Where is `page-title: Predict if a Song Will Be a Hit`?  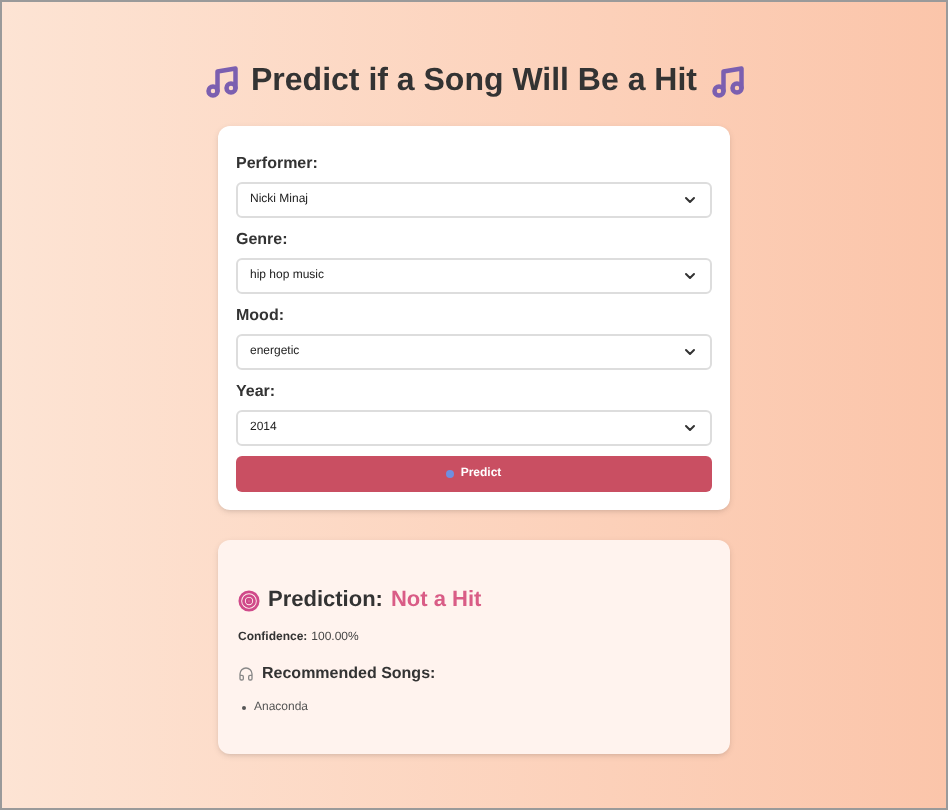
page-title: Predict if a Song Will Be a Hit is located at coordinates (474, 82).